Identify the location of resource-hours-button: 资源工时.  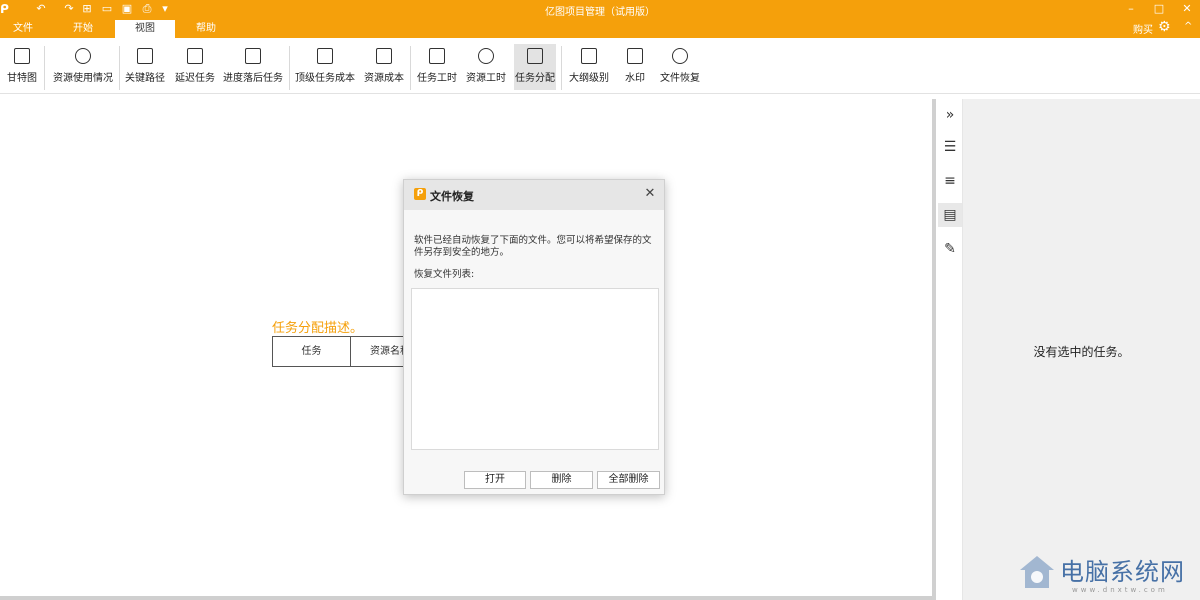
(486, 67).